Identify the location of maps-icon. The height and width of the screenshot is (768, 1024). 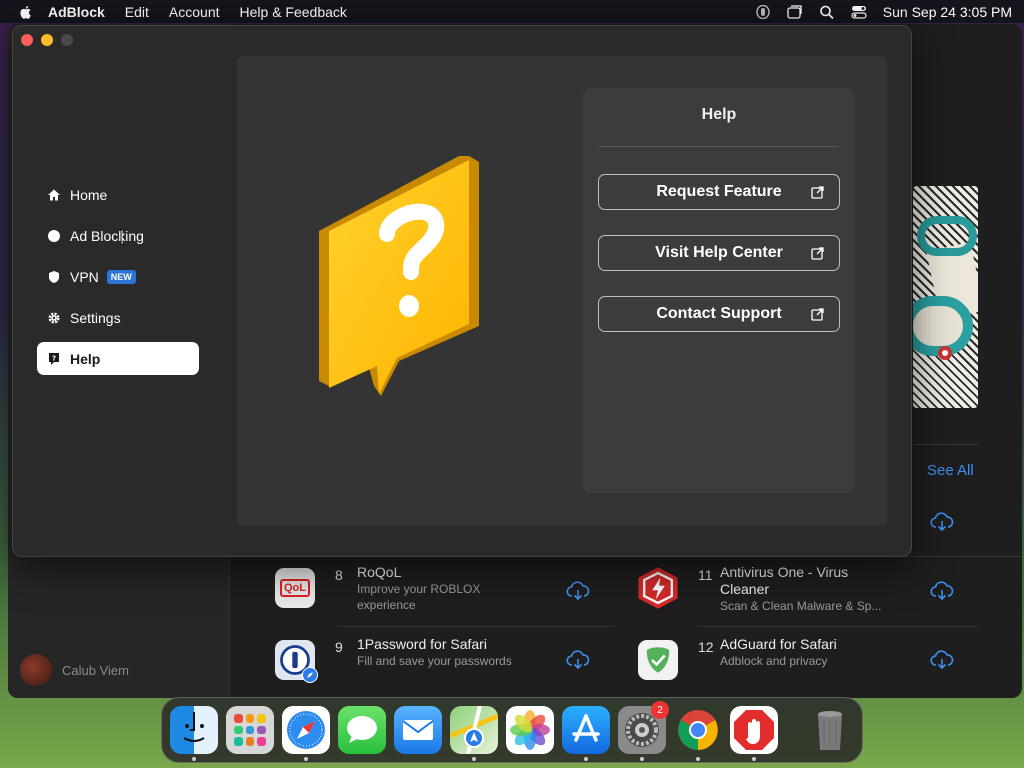
(474, 733).